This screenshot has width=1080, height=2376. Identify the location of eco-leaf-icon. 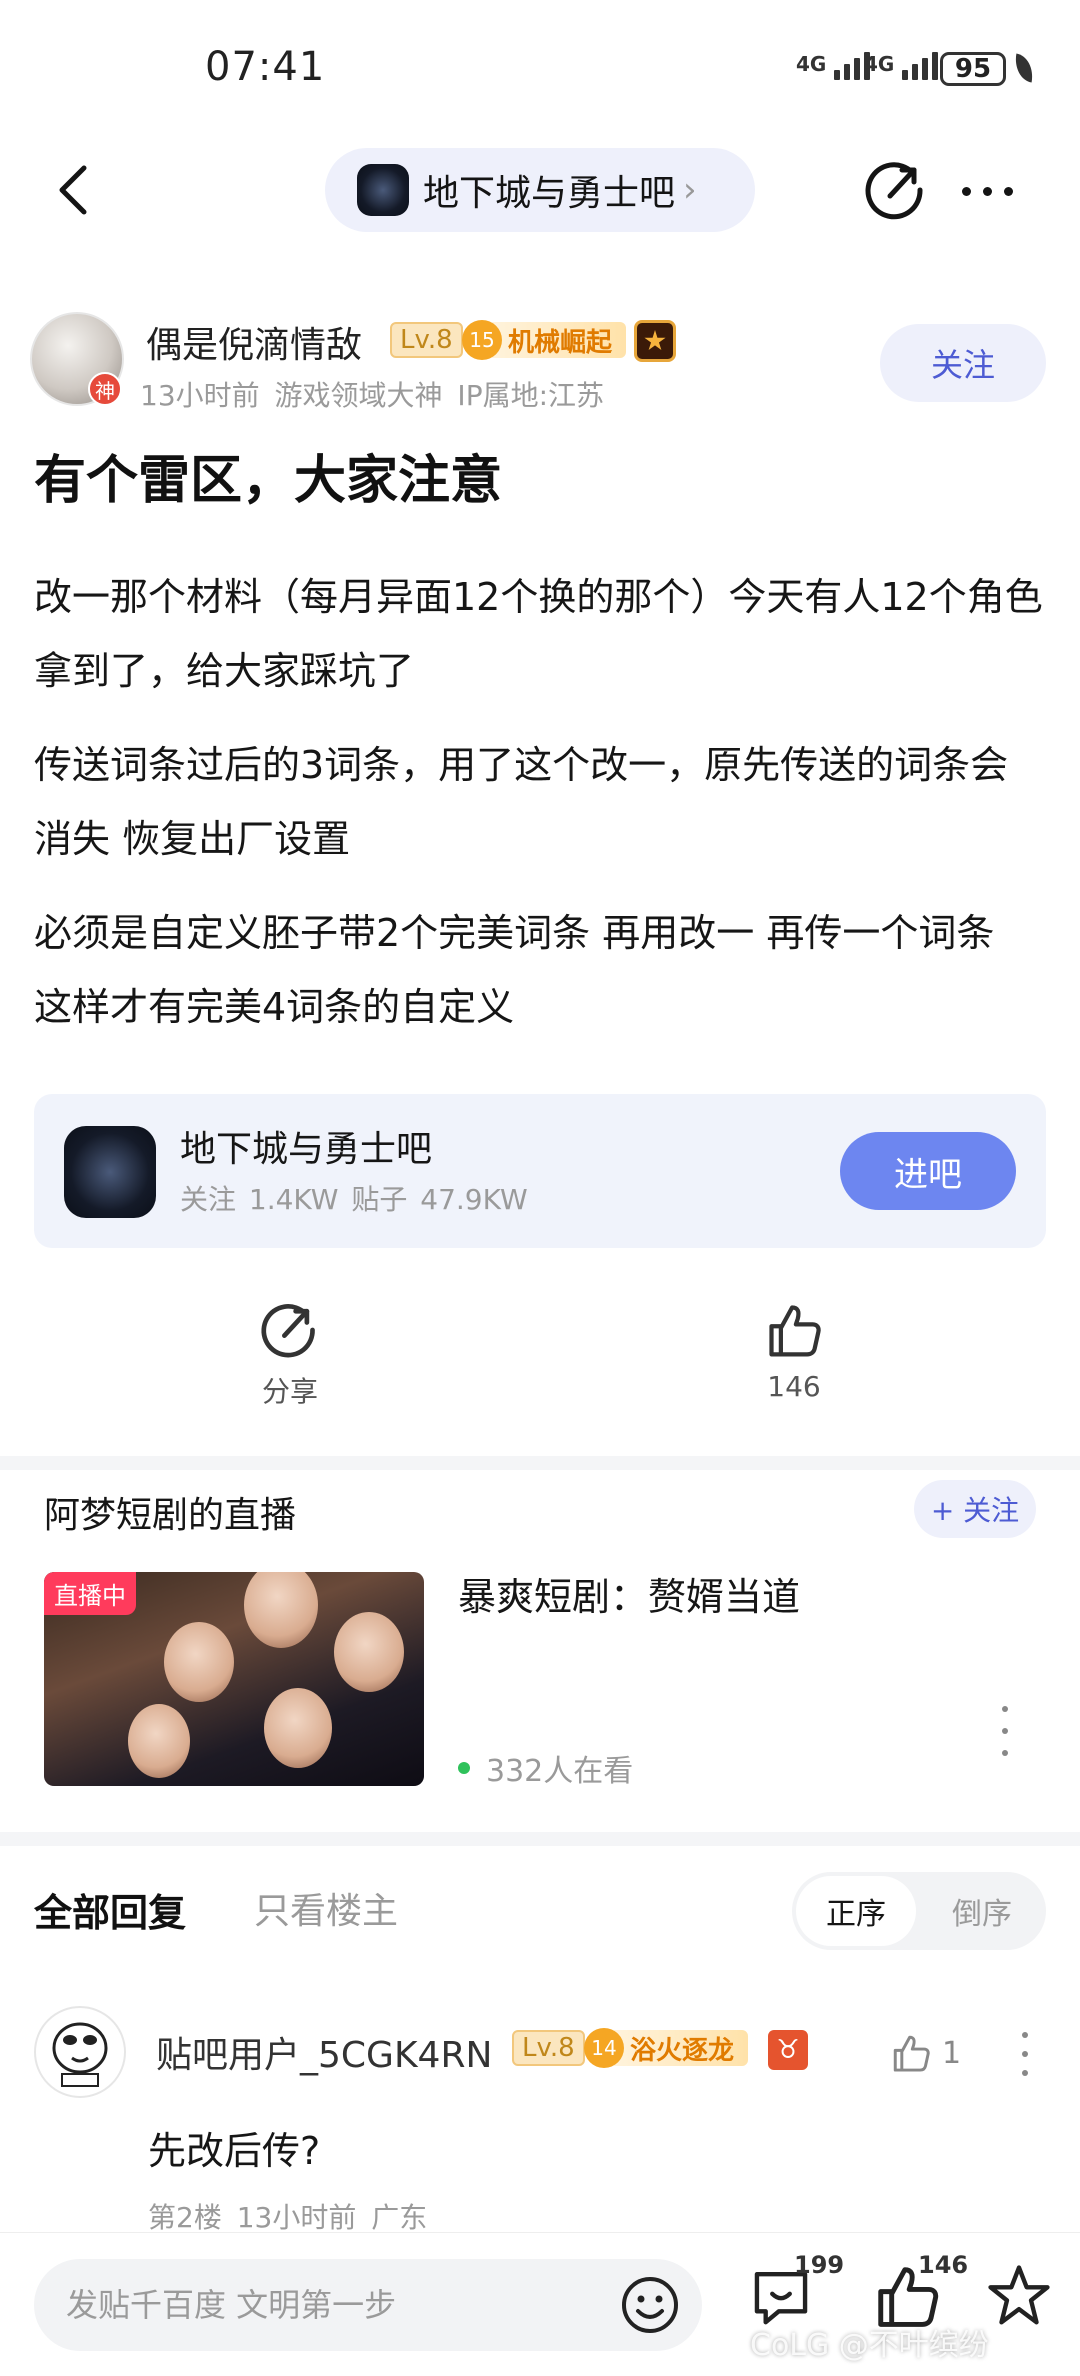
(1024, 68).